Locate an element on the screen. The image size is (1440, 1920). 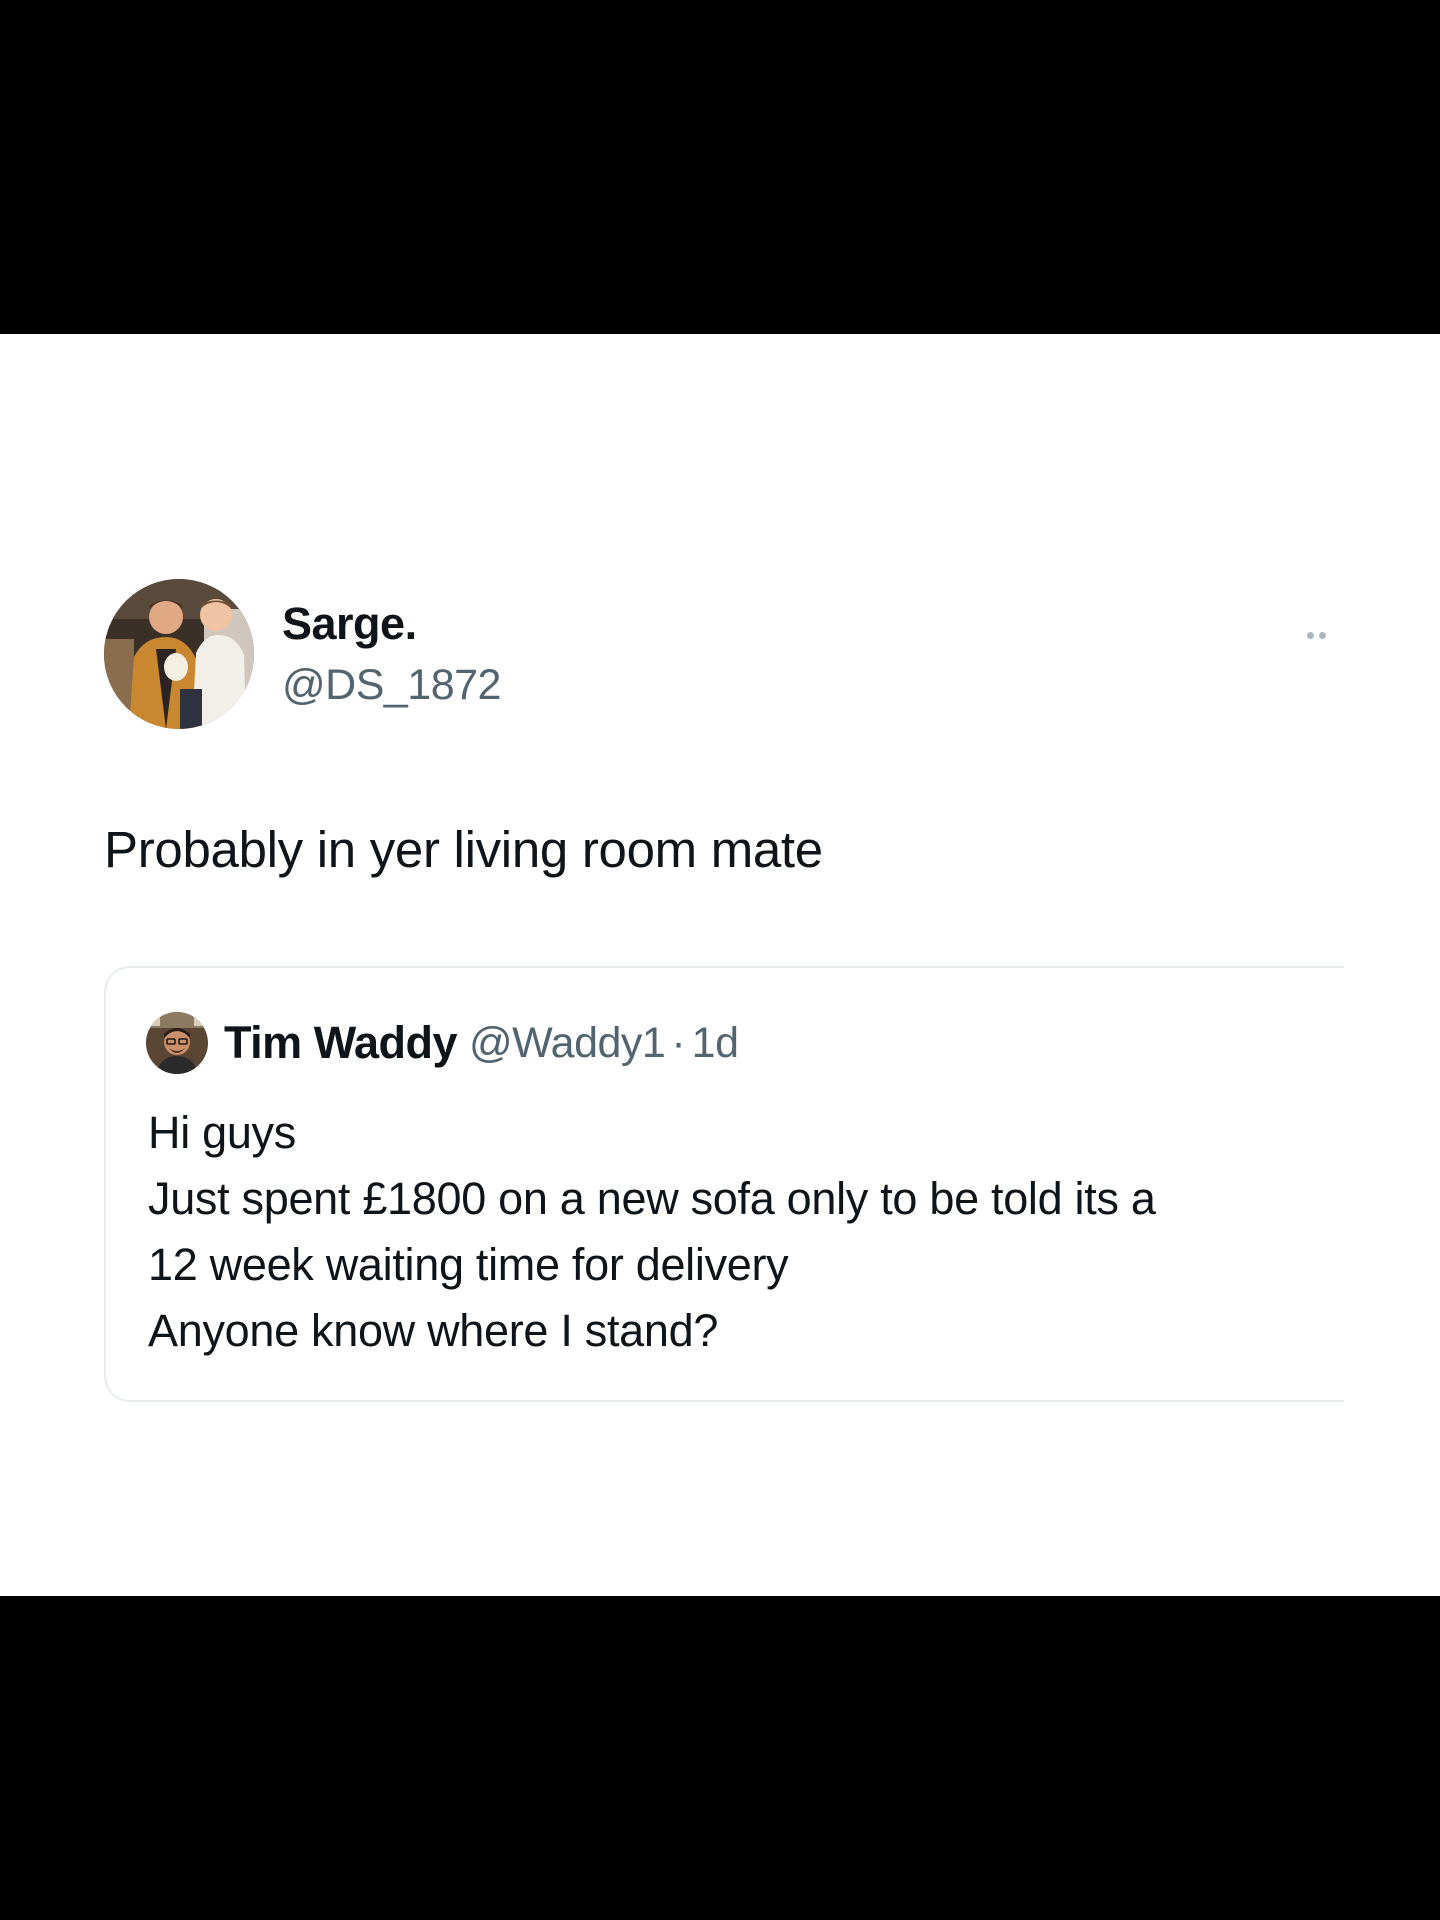
quoted-tweet-line: Hi guys is located at coordinates (222, 1132).